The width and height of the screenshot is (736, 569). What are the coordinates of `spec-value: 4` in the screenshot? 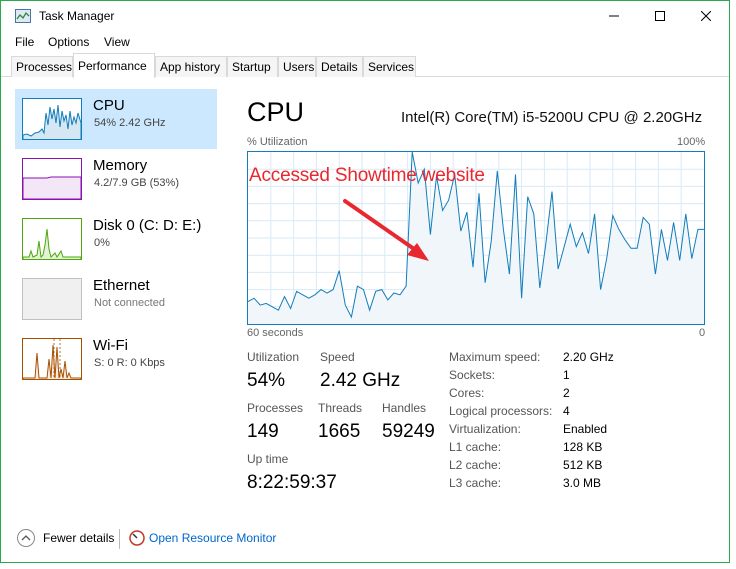 It's located at (566, 411).